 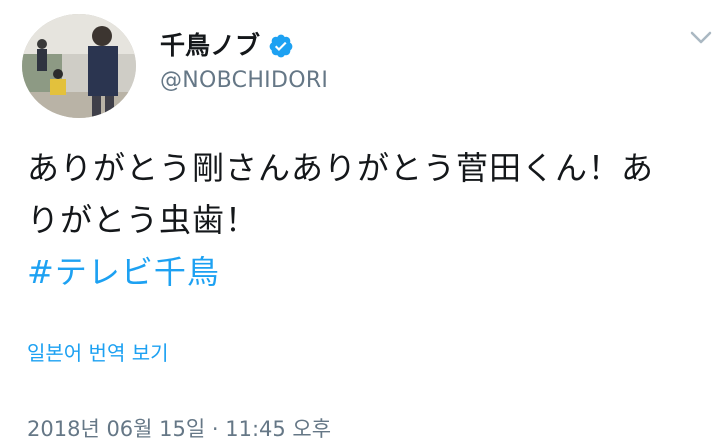 I want to click on author-name-row: 千鳥ノブ, so click(x=227, y=46).